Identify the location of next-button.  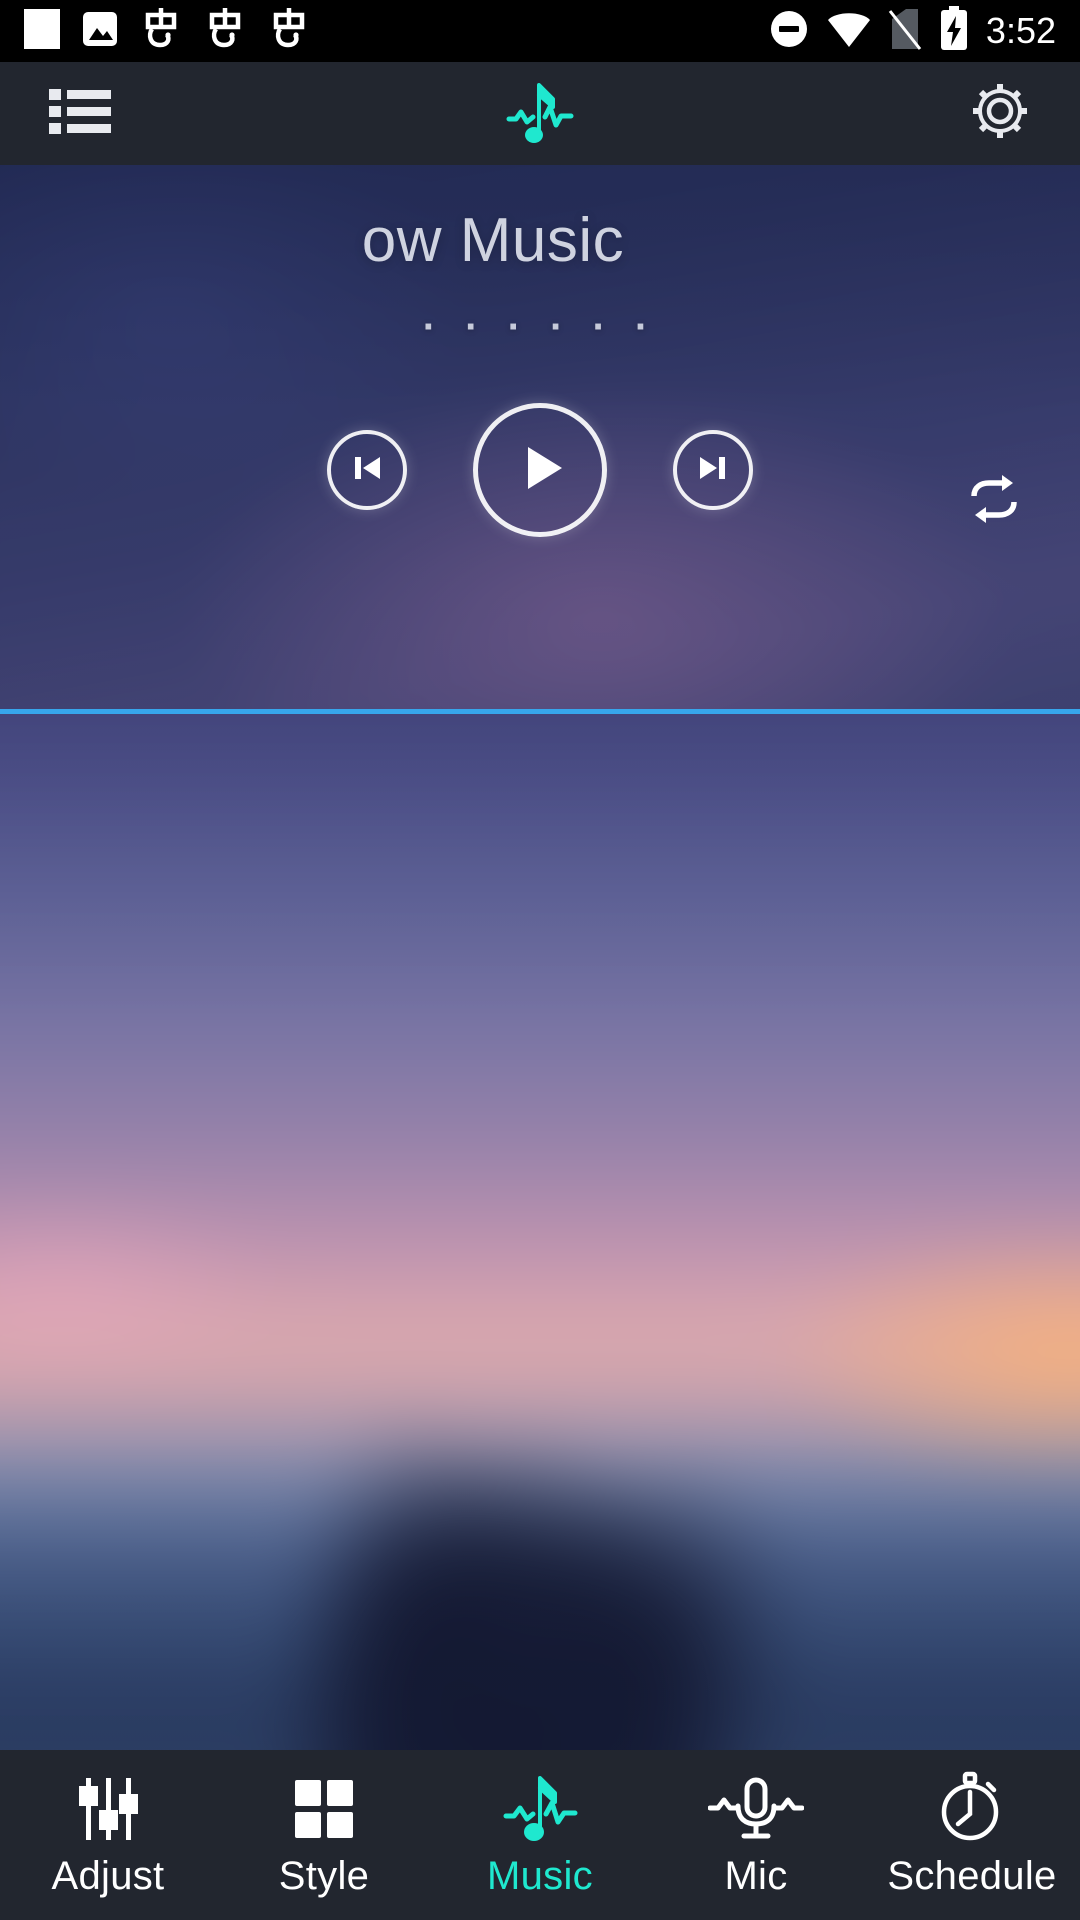
(713, 470).